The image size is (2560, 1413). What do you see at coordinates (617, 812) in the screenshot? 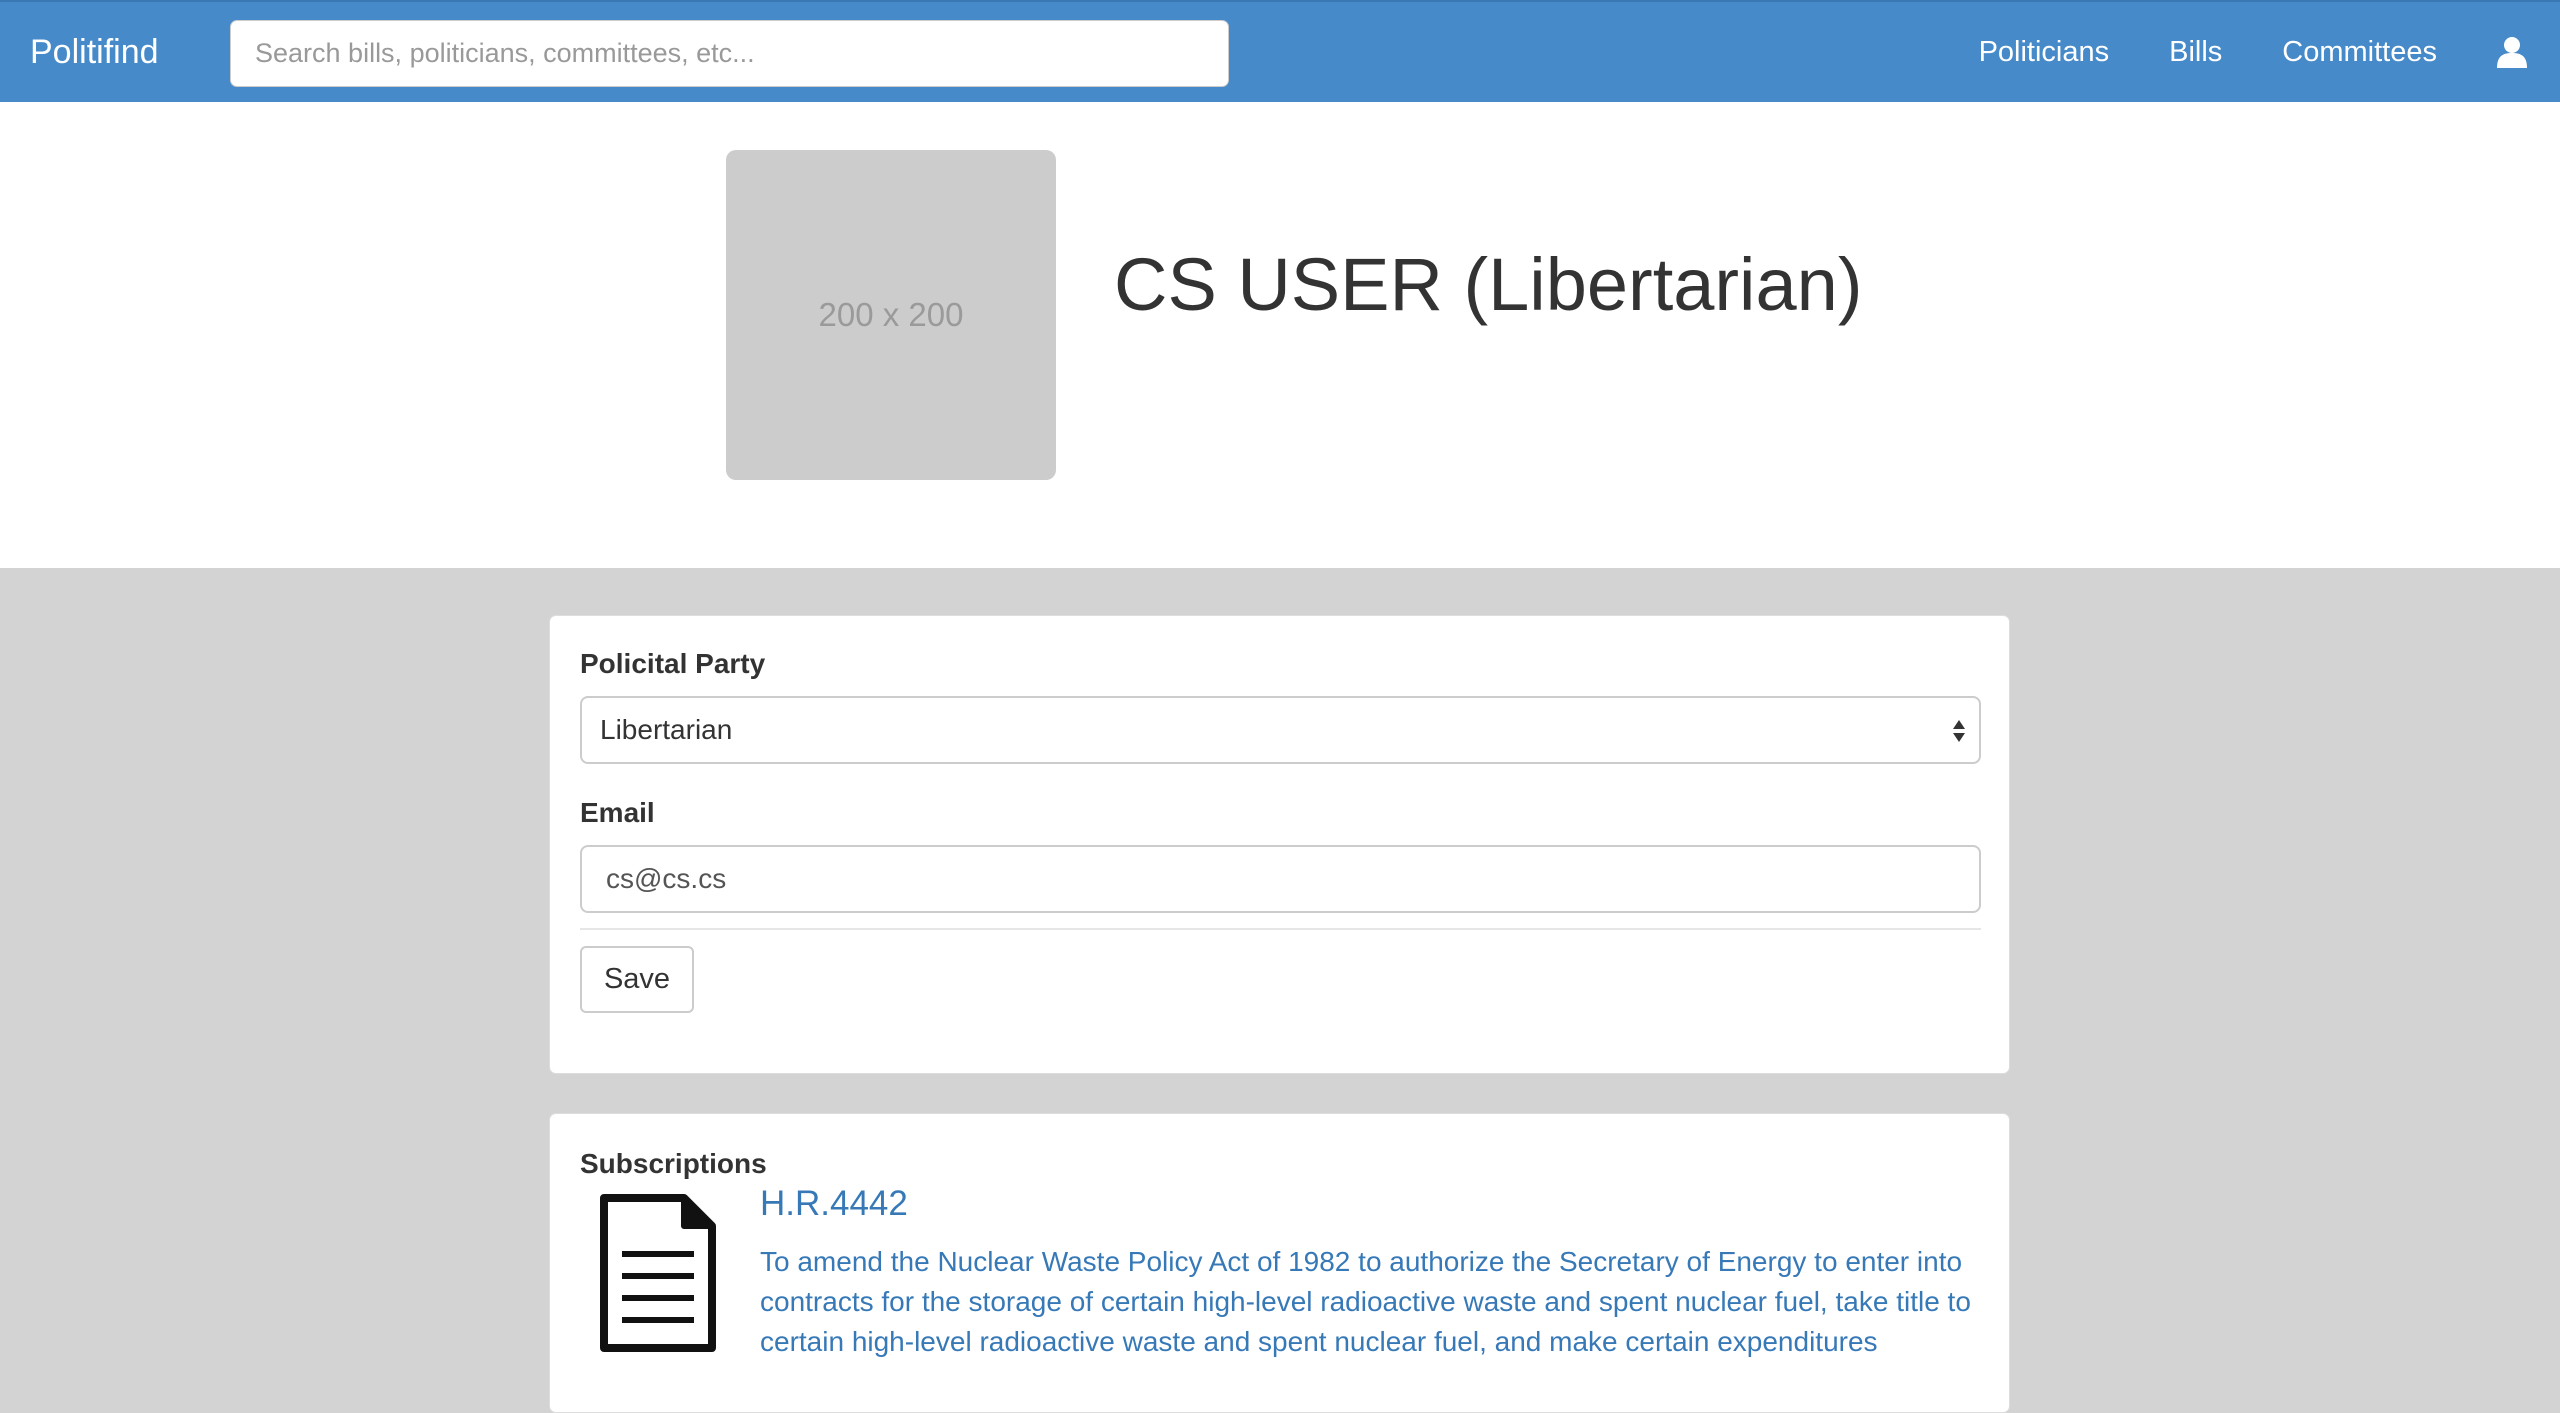
I see `email-label: Email` at bounding box center [617, 812].